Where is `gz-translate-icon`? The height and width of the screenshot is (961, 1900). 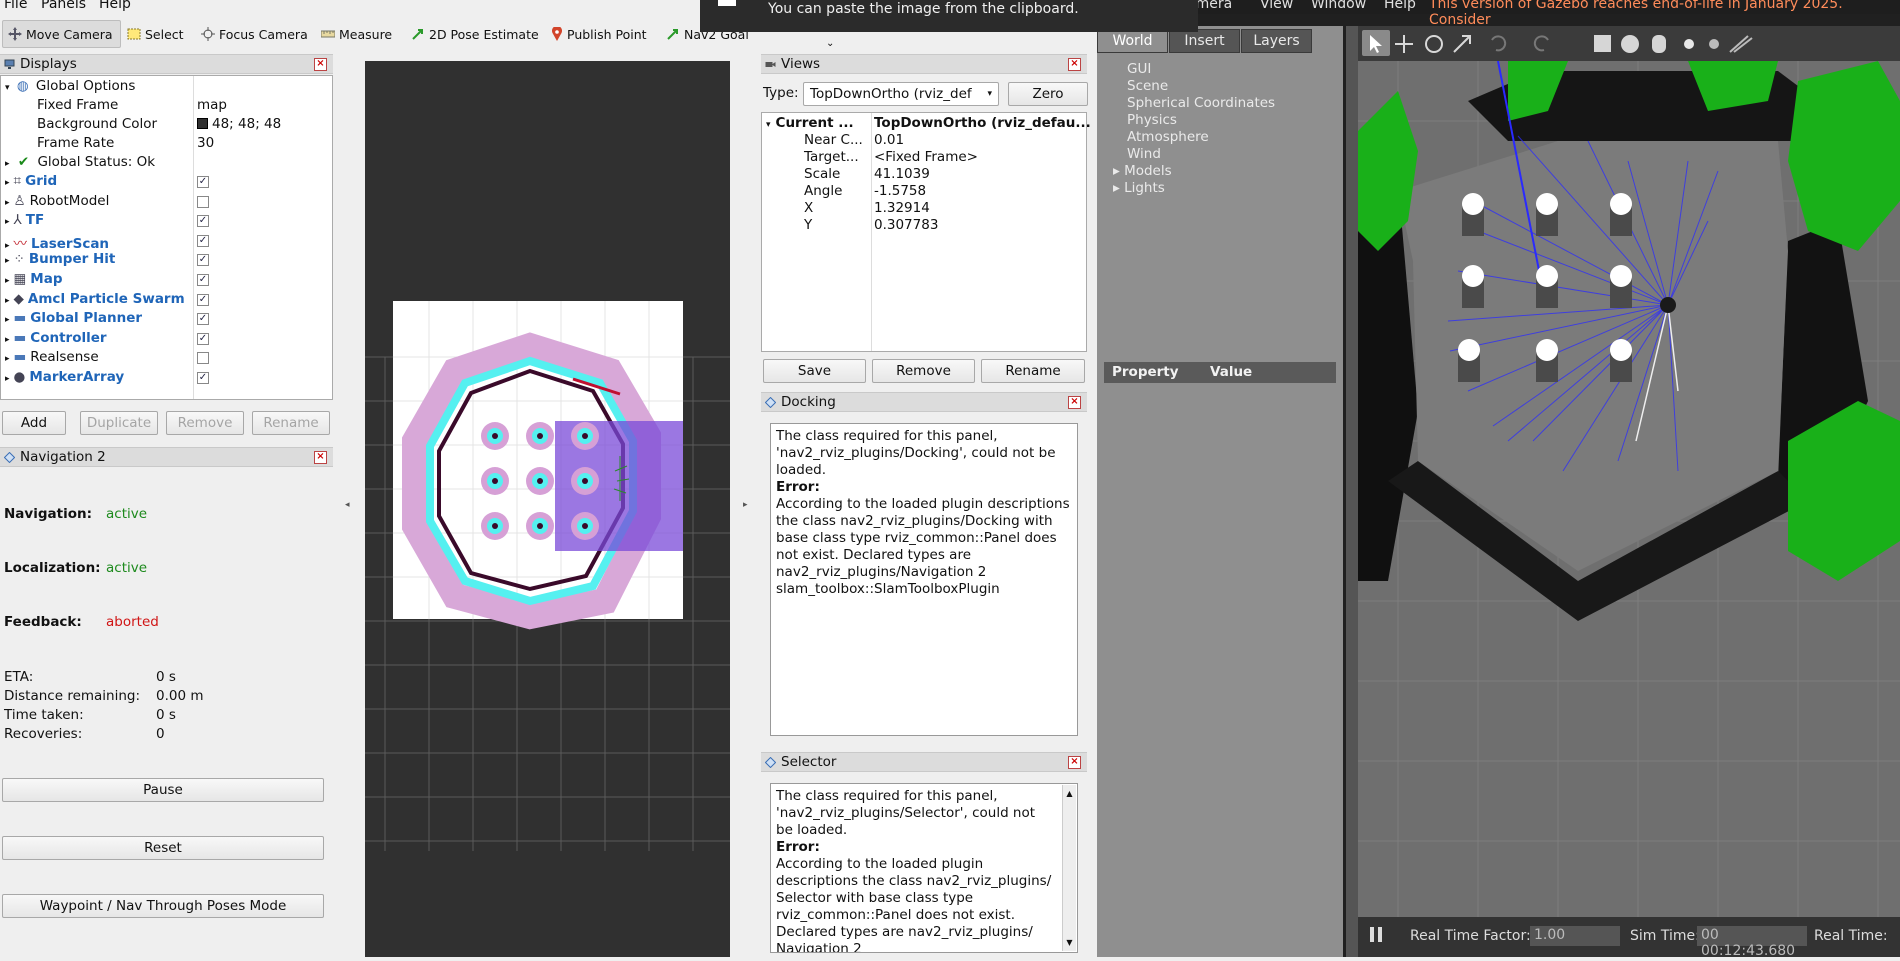 gz-translate-icon is located at coordinates (1404, 44).